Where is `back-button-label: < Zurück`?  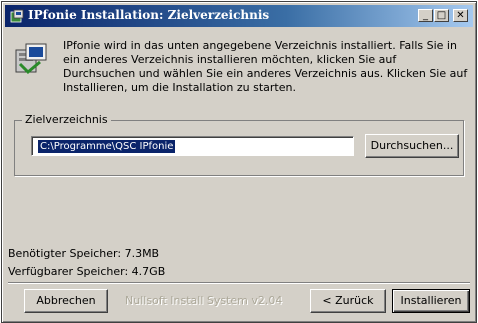 back-button-label: < Zurück is located at coordinates (348, 300).